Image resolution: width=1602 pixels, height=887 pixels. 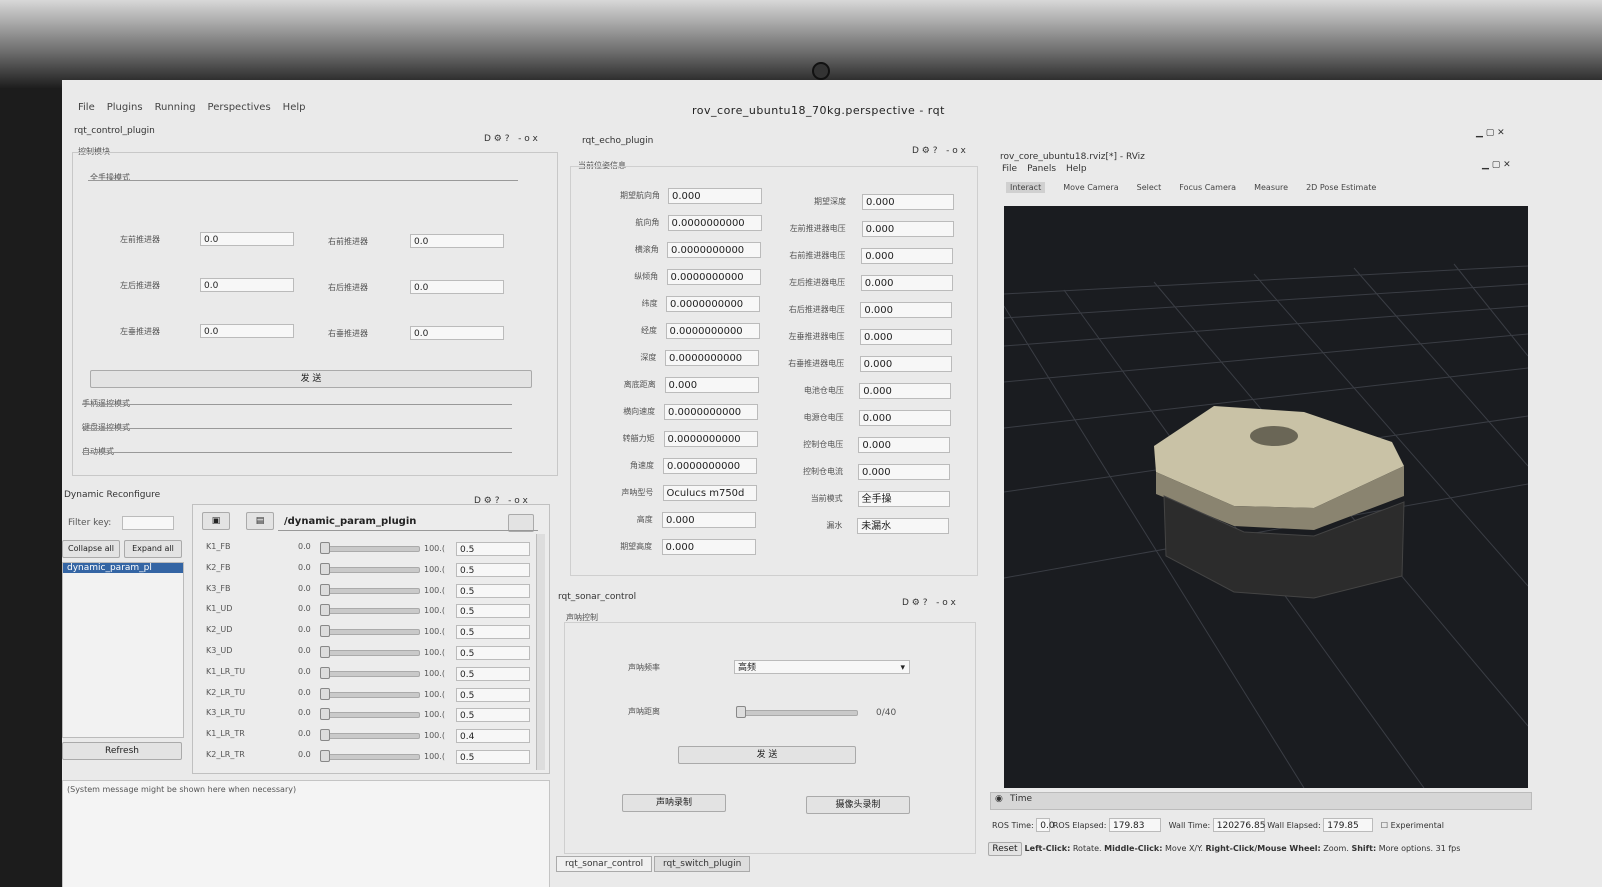 What do you see at coordinates (1005, 849) in the screenshot?
I see `reset-button: Reset` at bounding box center [1005, 849].